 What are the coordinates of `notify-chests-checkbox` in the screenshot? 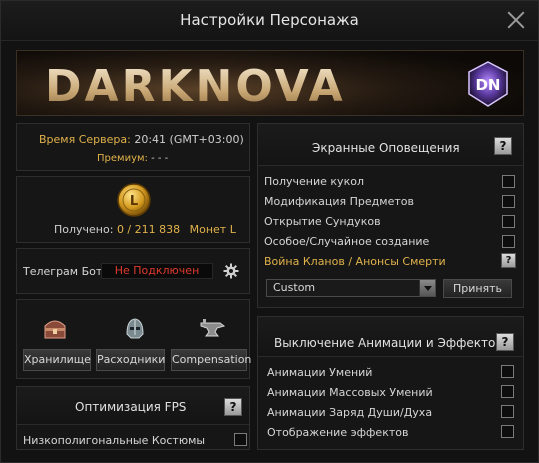 It's located at (508, 221).